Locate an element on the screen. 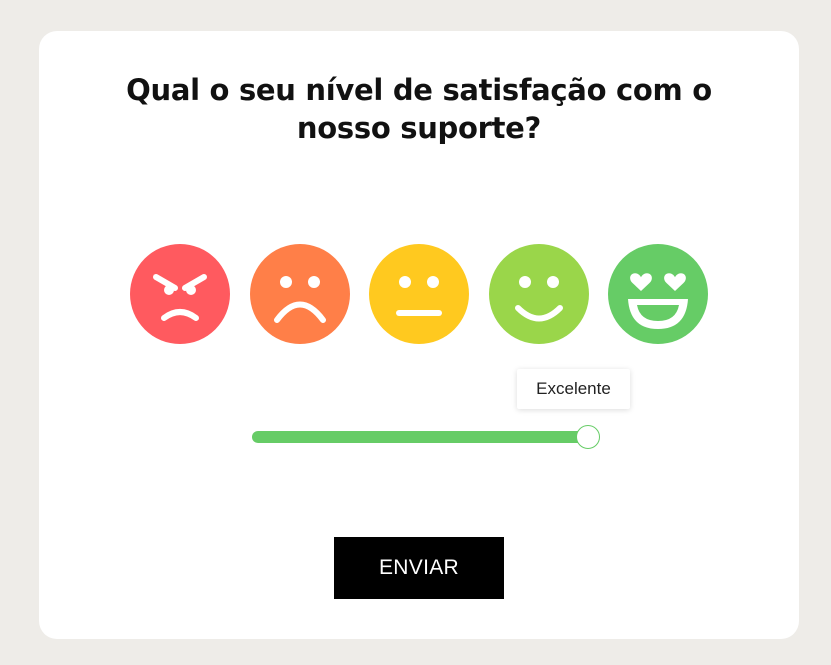  satisfaction-slider is located at coordinates (426, 437).